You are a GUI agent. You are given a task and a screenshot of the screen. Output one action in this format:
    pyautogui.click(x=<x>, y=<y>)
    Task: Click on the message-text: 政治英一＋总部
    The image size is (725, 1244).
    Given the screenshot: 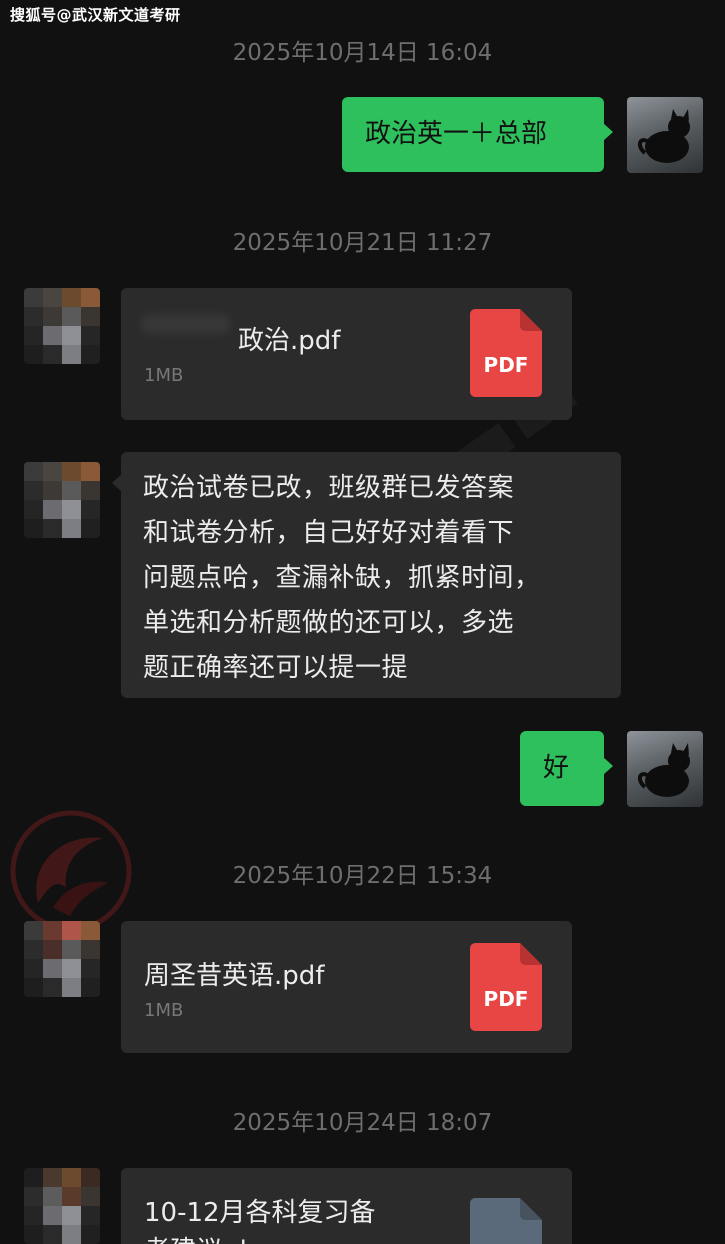 What is the action you would take?
    pyautogui.click(x=456, y=134)
    